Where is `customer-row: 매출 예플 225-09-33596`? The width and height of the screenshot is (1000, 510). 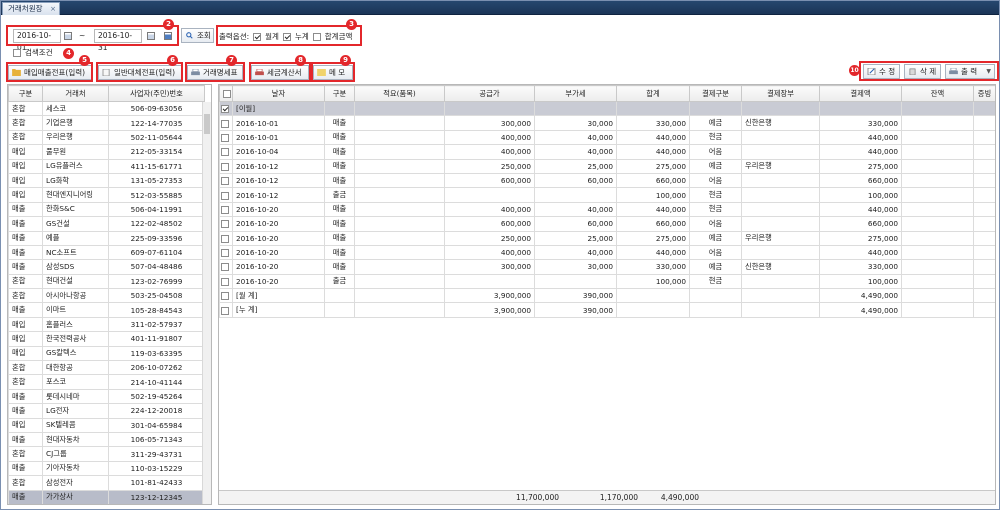
customer-row: 매출 예플 225-09-33596 is located at coordinates (106, 238).